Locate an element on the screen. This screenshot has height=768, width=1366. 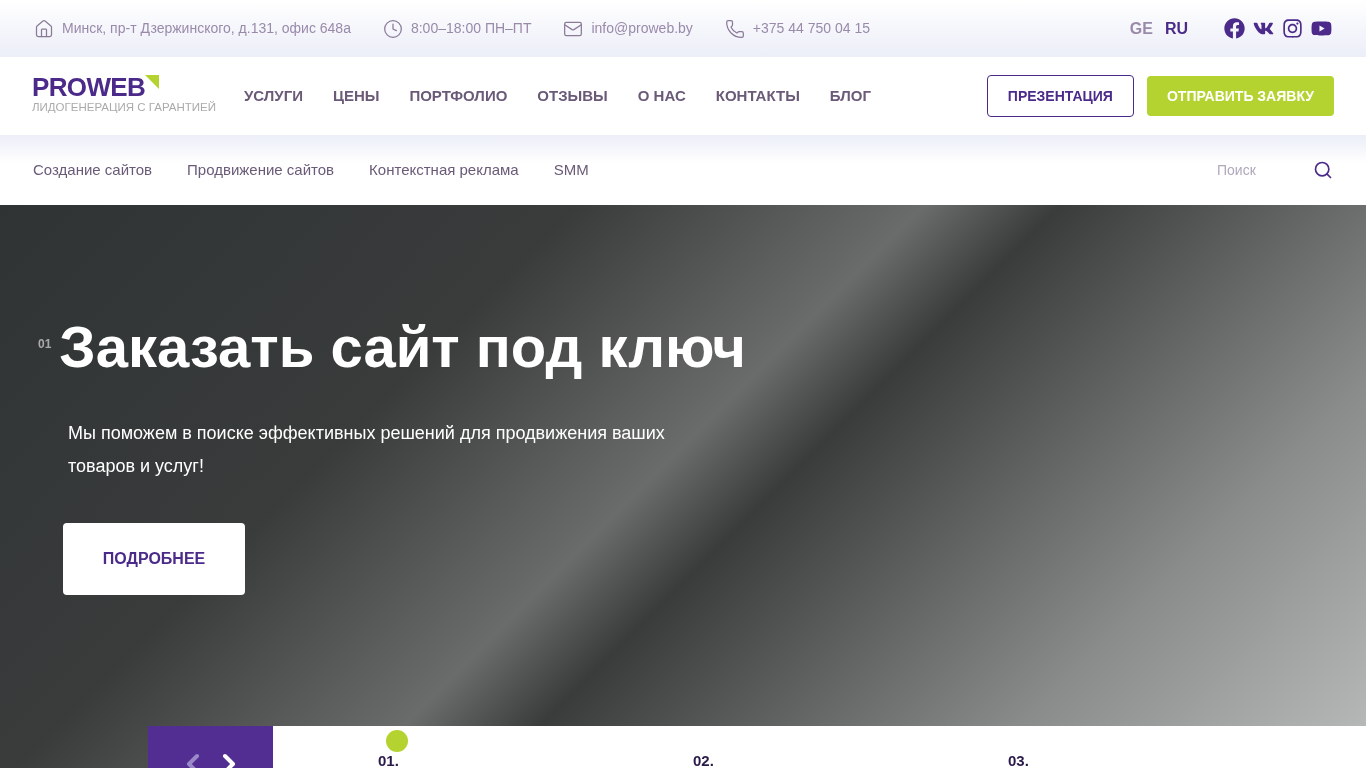
search-icon is located at coordinates (1323, 170).